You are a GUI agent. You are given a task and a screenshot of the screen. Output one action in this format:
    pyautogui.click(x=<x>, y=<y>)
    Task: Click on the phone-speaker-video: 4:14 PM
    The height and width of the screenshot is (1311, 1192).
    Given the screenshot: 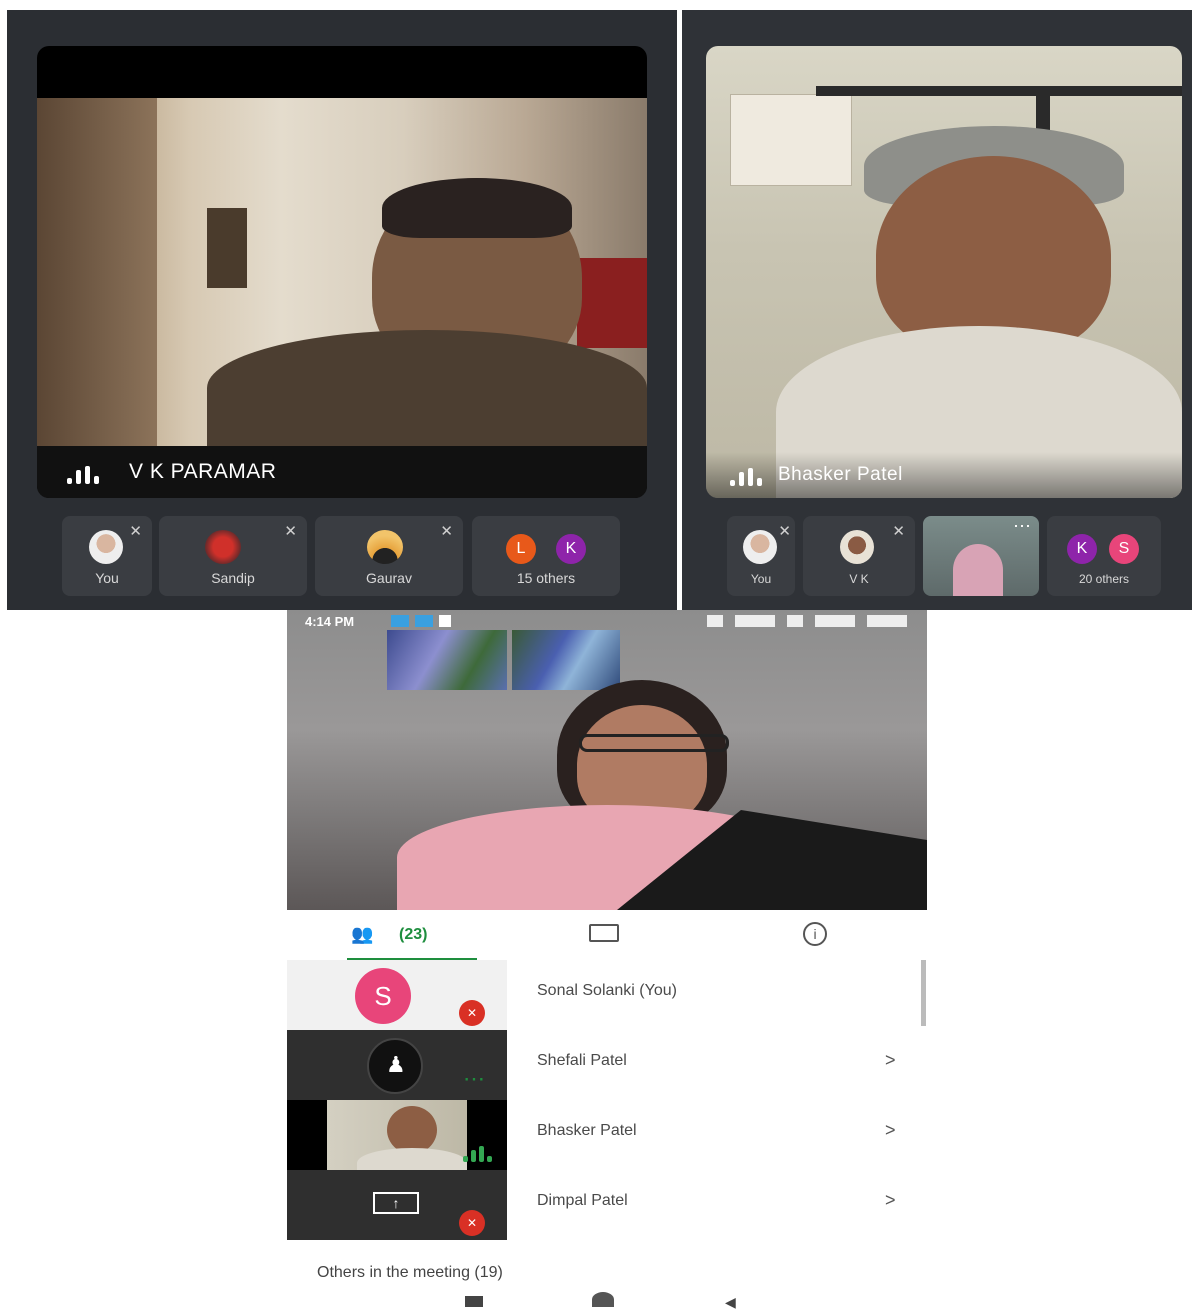 What is the action you would take?
    pyautogui.click(x=607, y=760)
    